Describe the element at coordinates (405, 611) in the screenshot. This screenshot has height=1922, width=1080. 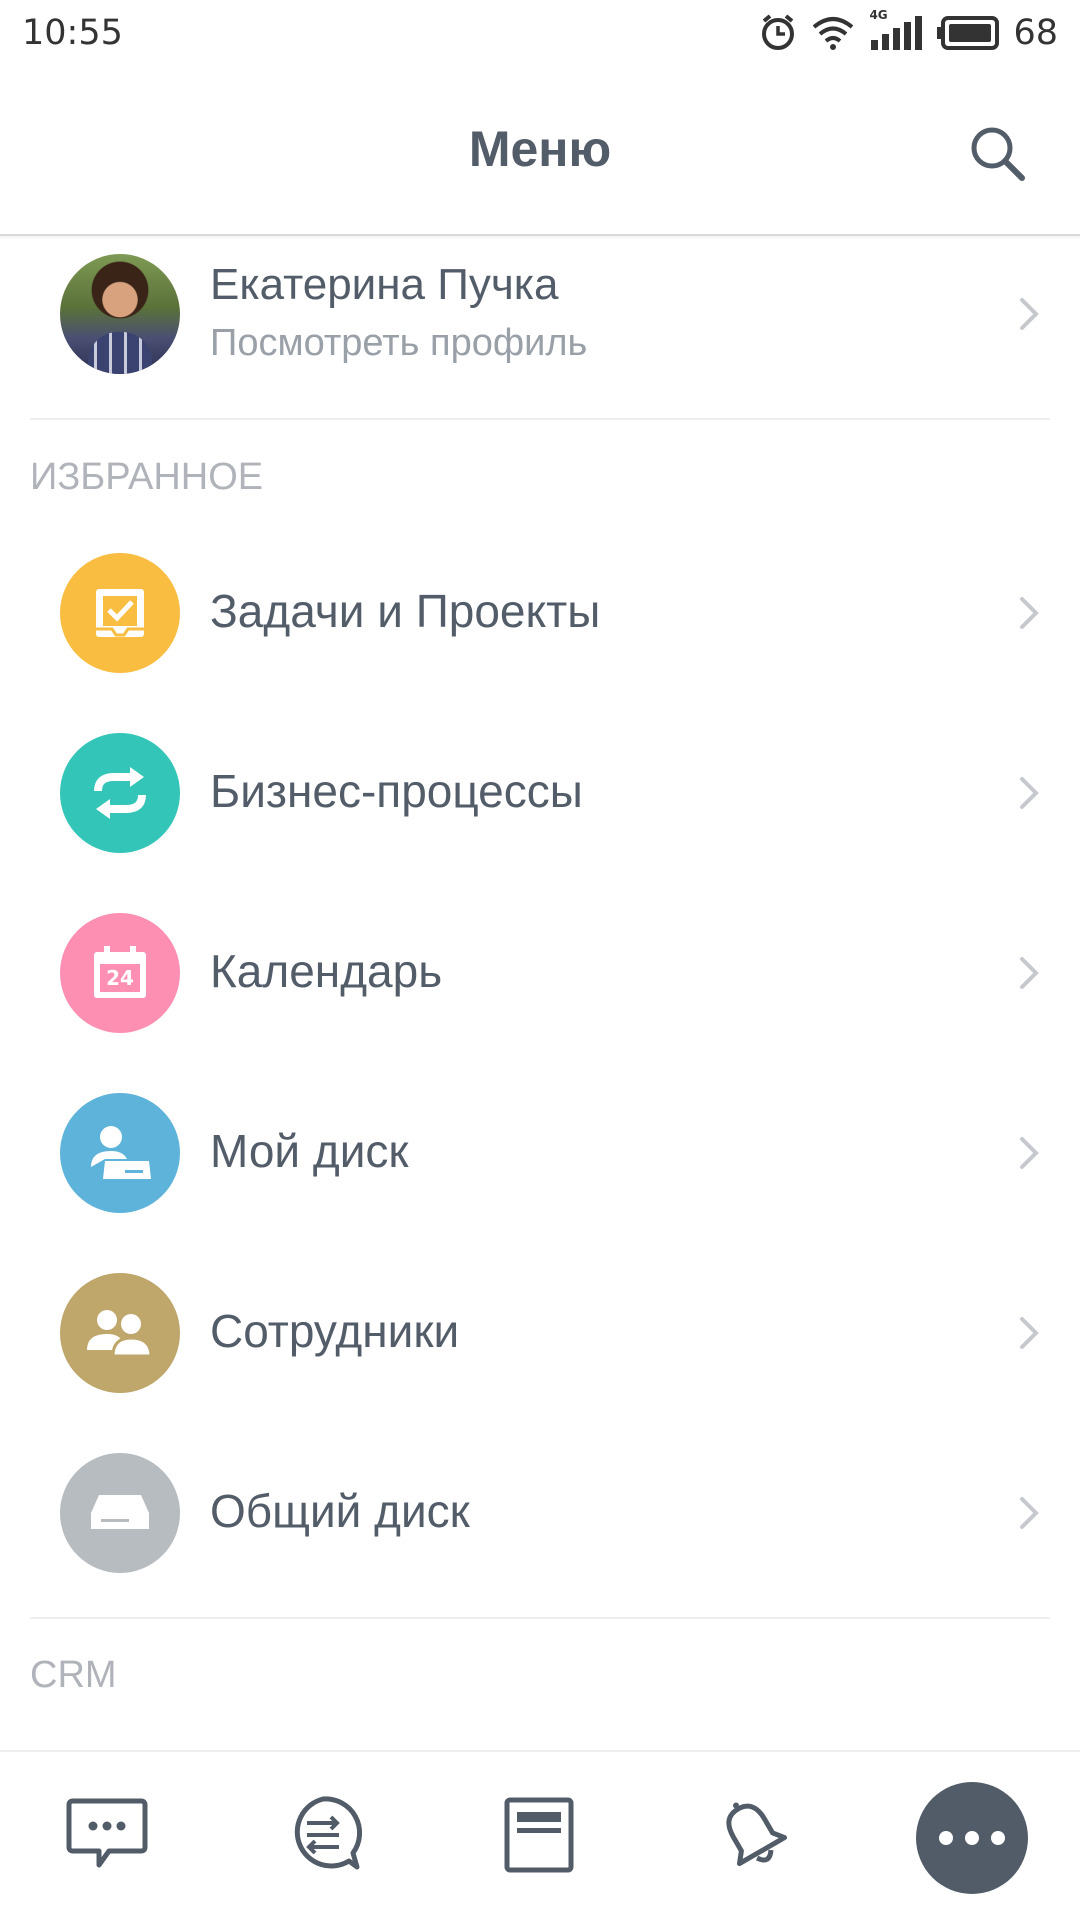
I see `menu-item-label: Задачи и Проекты` at that location.